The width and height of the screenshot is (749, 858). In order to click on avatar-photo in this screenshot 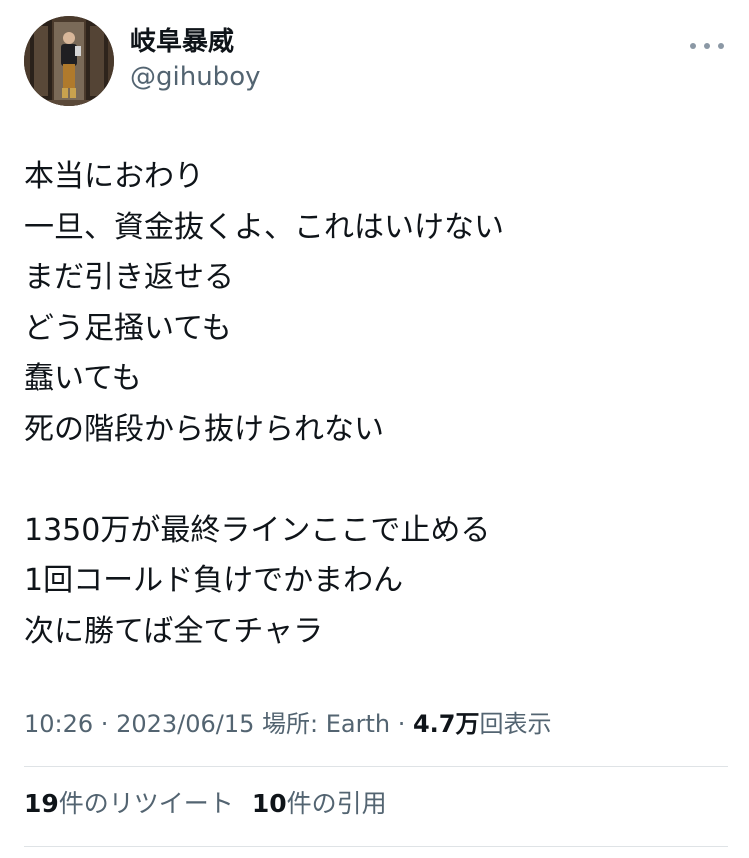, I will do `click(69, 61)`.